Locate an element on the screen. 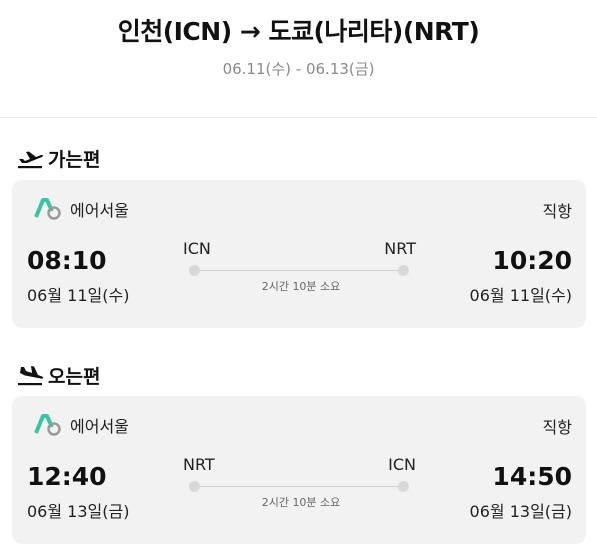  departure-plane-icon is located at coordinates (30, 160).